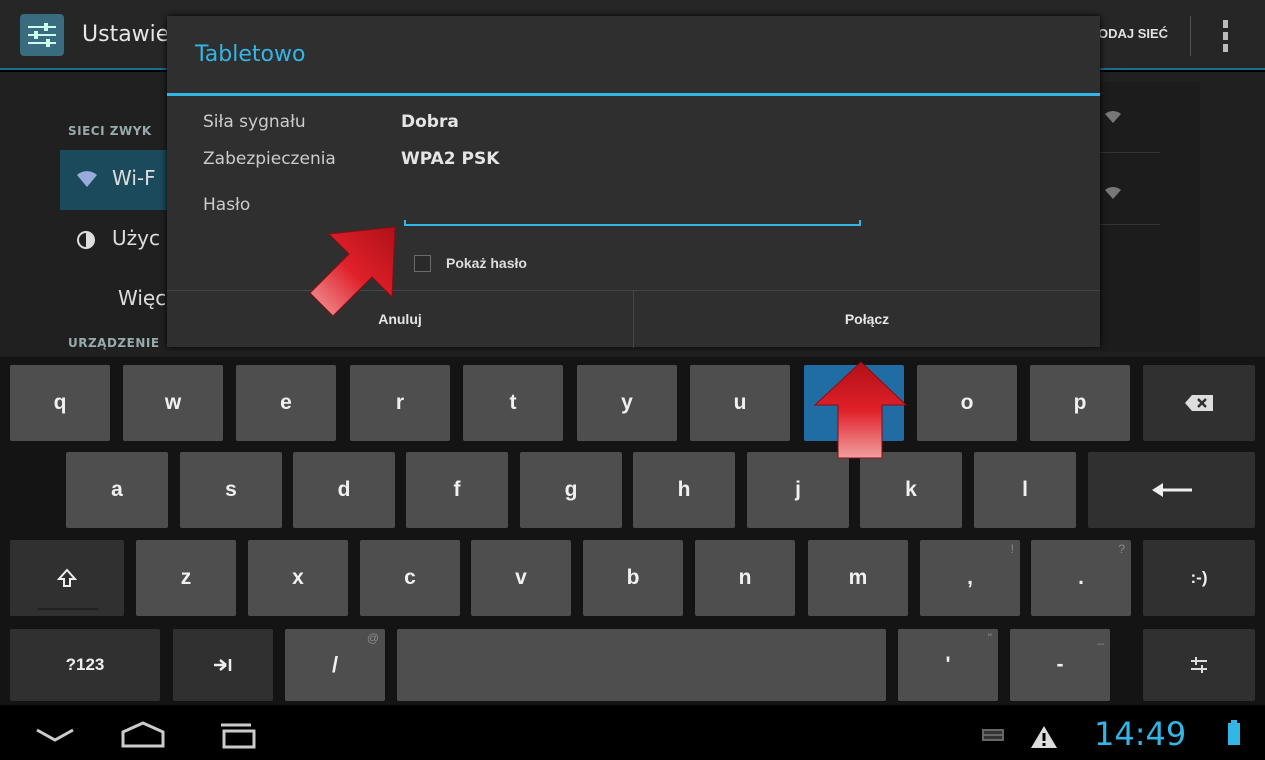 The height and width of the screenshot is (760, 1265). I want to click on key-l: l, so click(1025, 490).